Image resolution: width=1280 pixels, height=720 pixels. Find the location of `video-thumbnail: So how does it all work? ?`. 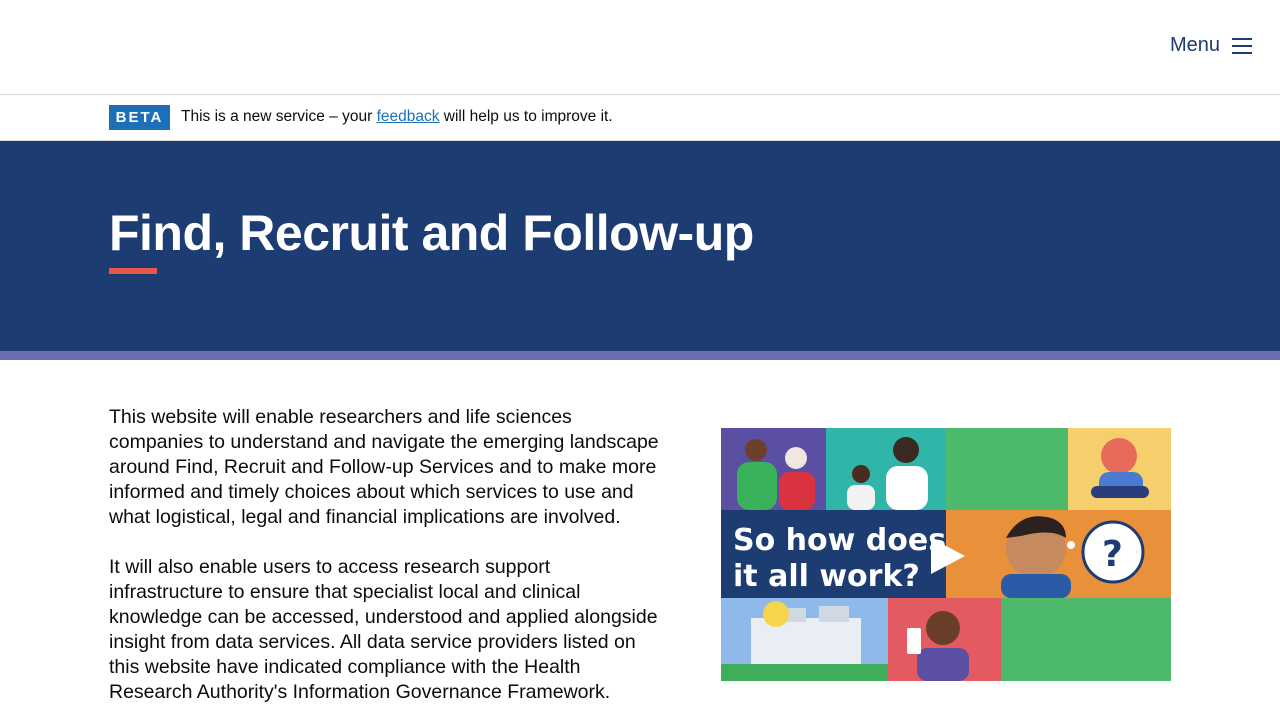

video-thumbnail: So how does it all work? ? is located at coordinates (946, 554).